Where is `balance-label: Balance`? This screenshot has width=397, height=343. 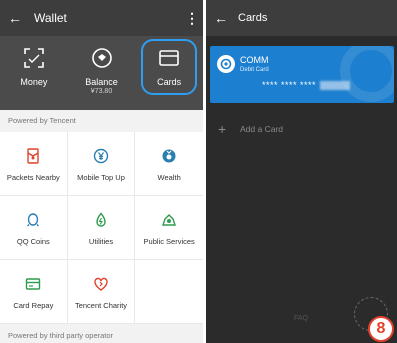
balance-label: Balance is located at coordinates (101, 82).